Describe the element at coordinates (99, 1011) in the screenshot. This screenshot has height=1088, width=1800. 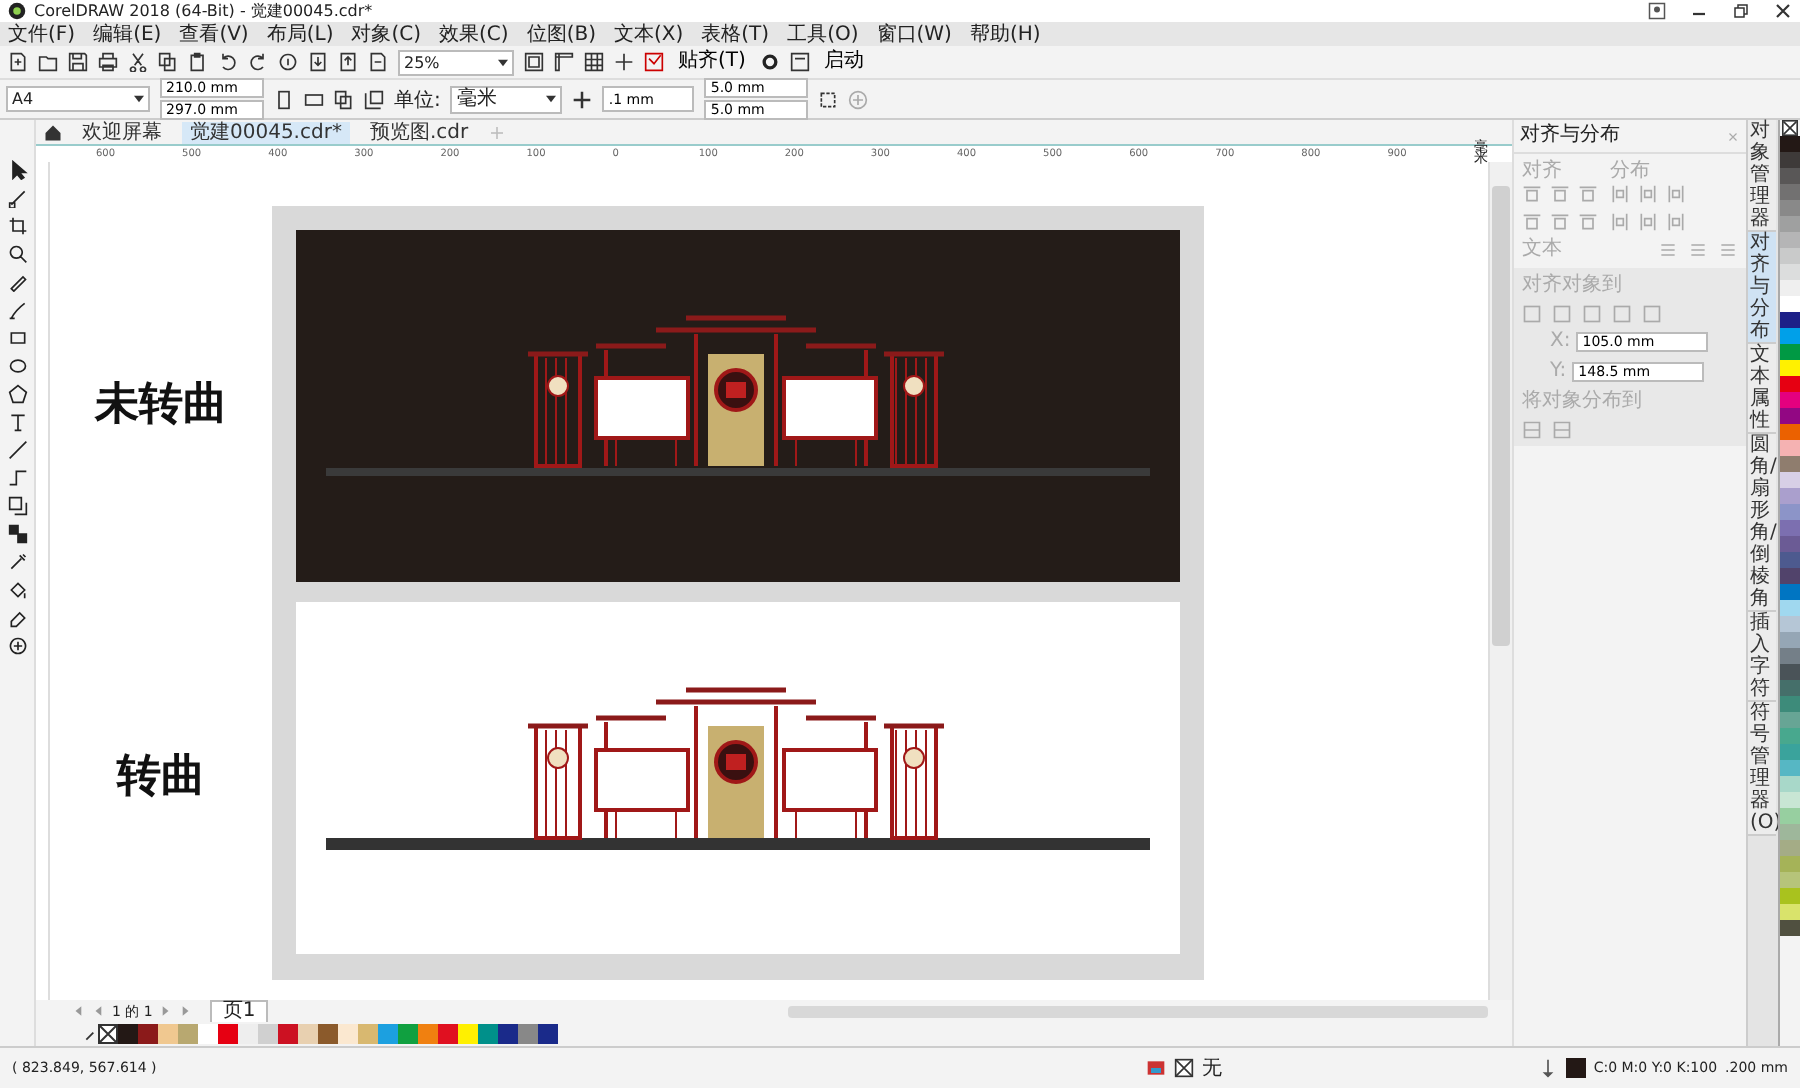
I see `previous-page-icon` at that location.